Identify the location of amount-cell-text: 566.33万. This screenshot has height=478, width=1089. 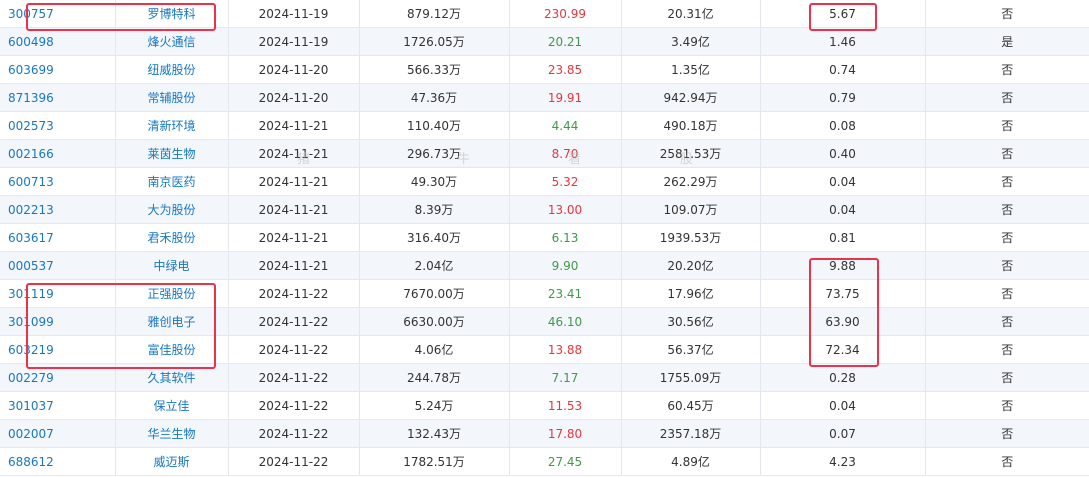
(434, 70).